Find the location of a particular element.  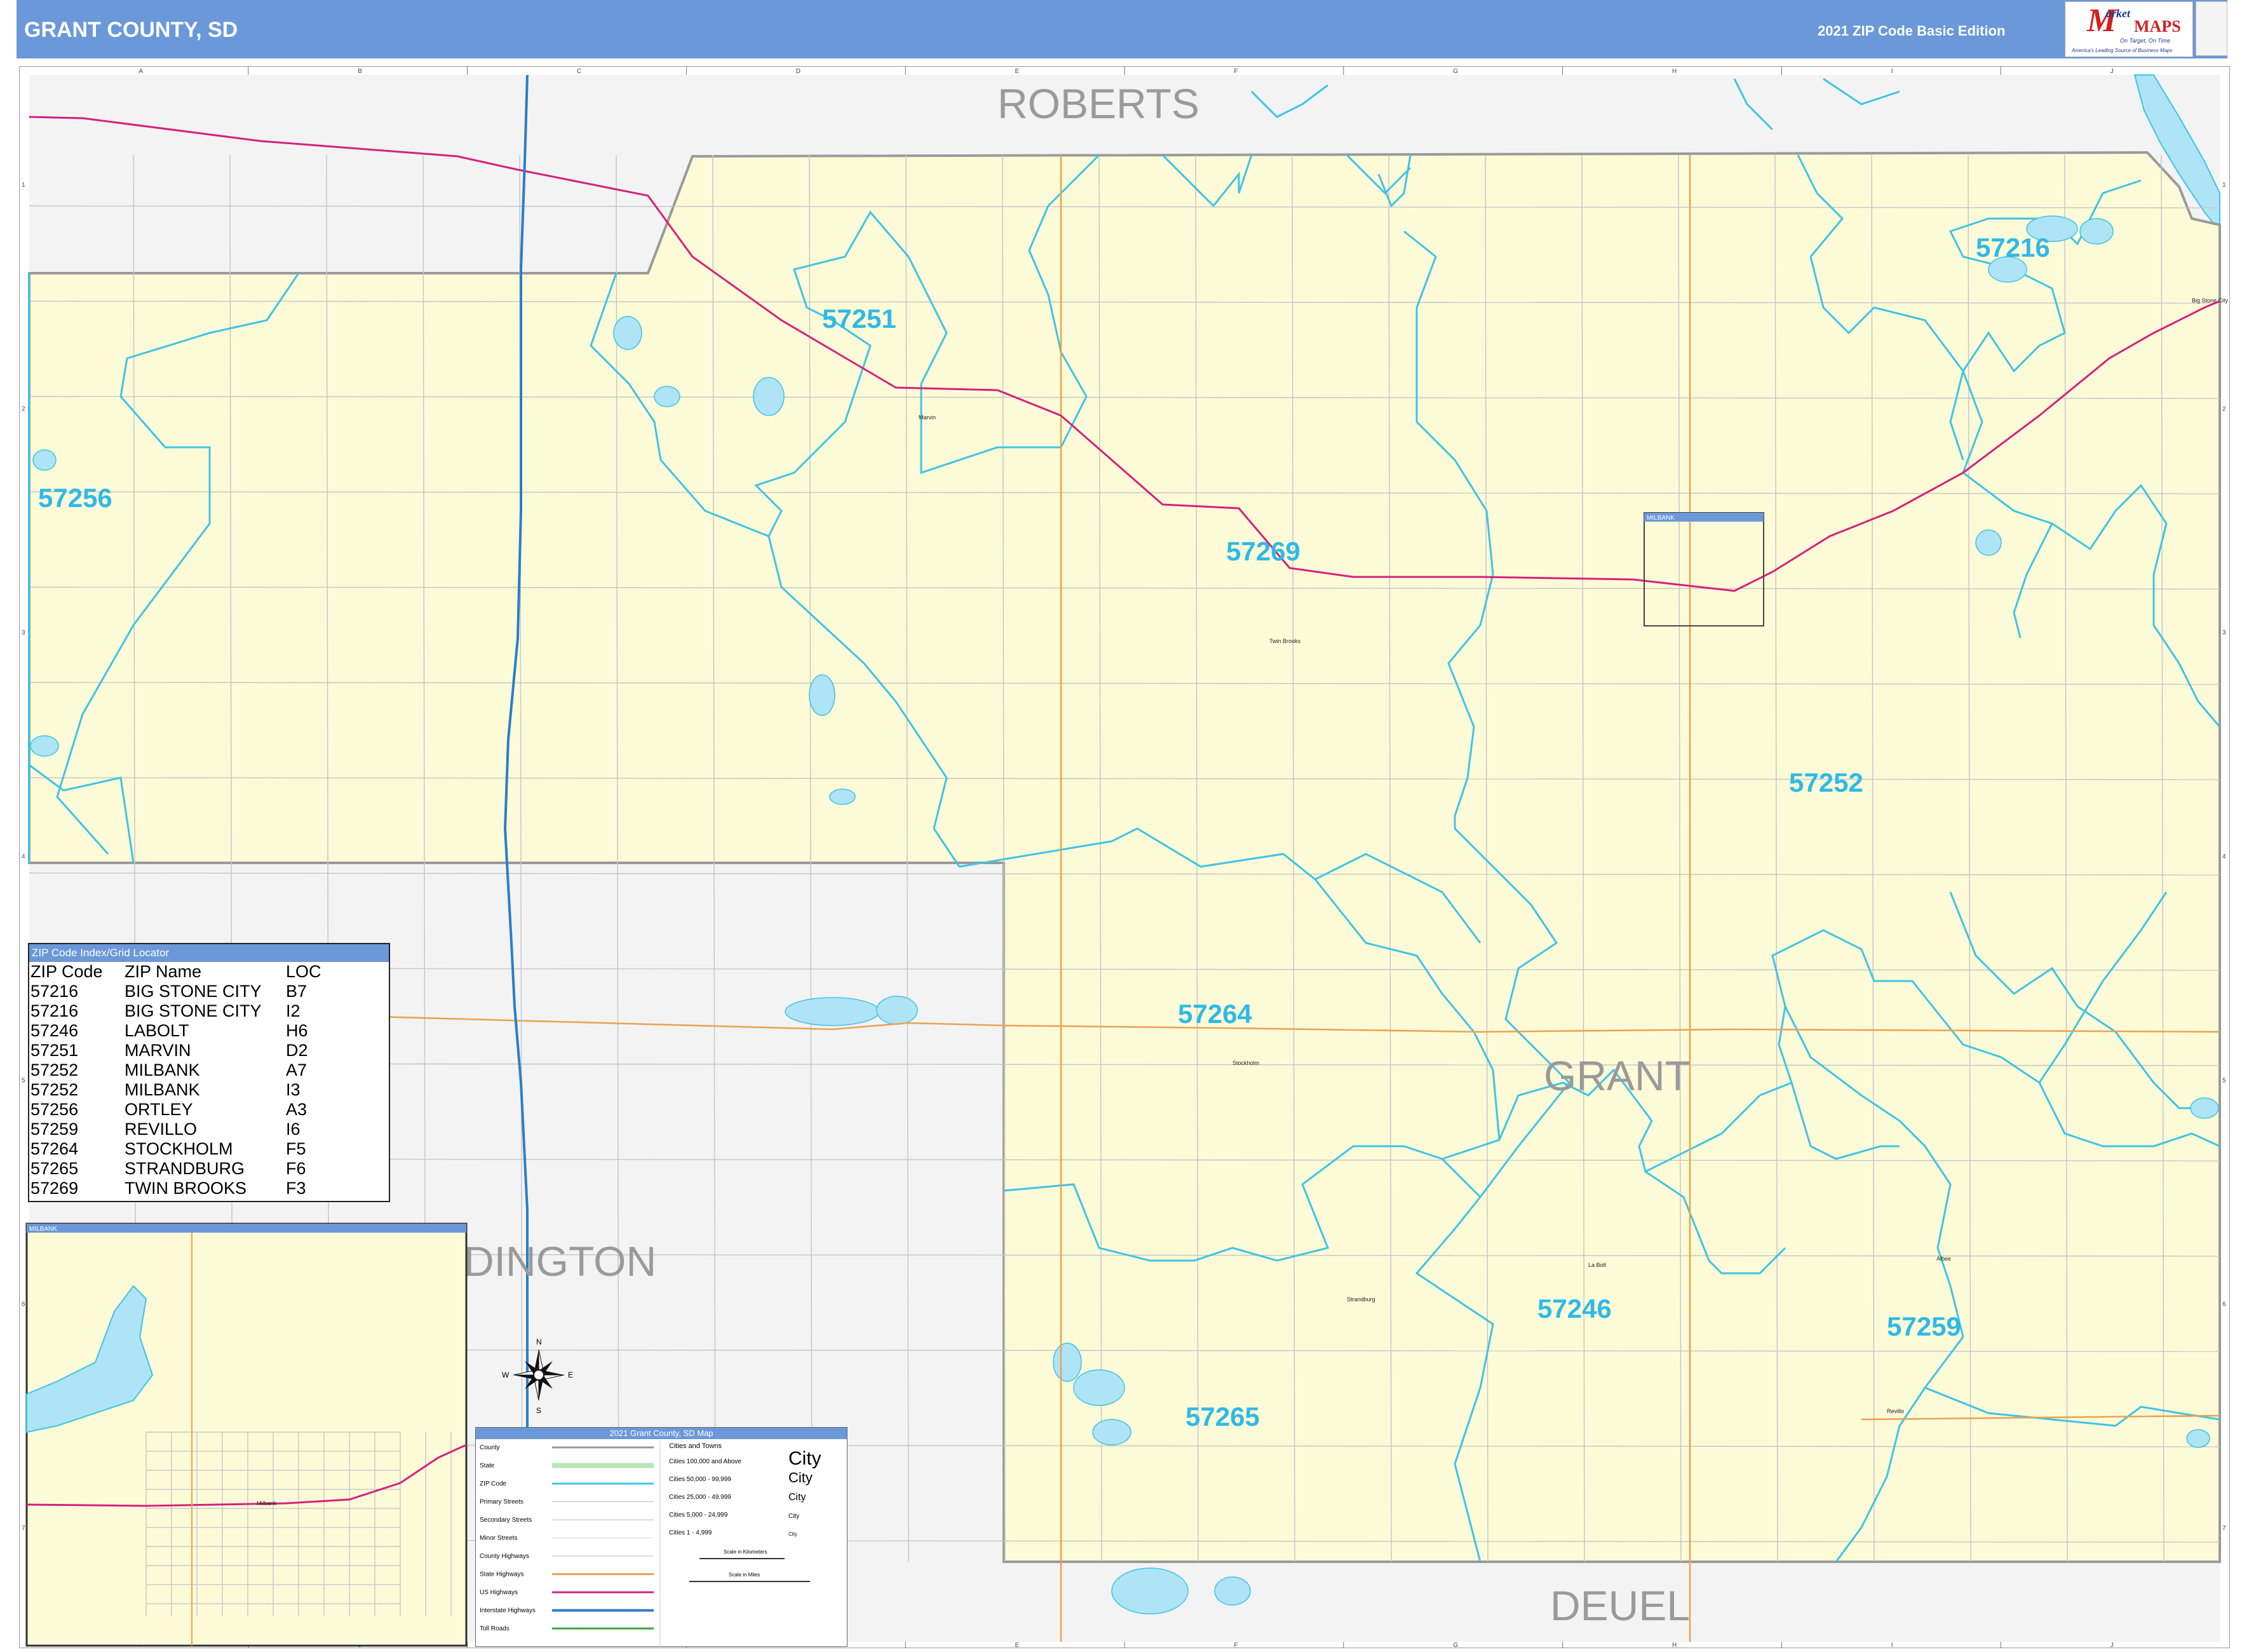

zip-label-57246: 57246 is located at coordinates (1574, 1309).